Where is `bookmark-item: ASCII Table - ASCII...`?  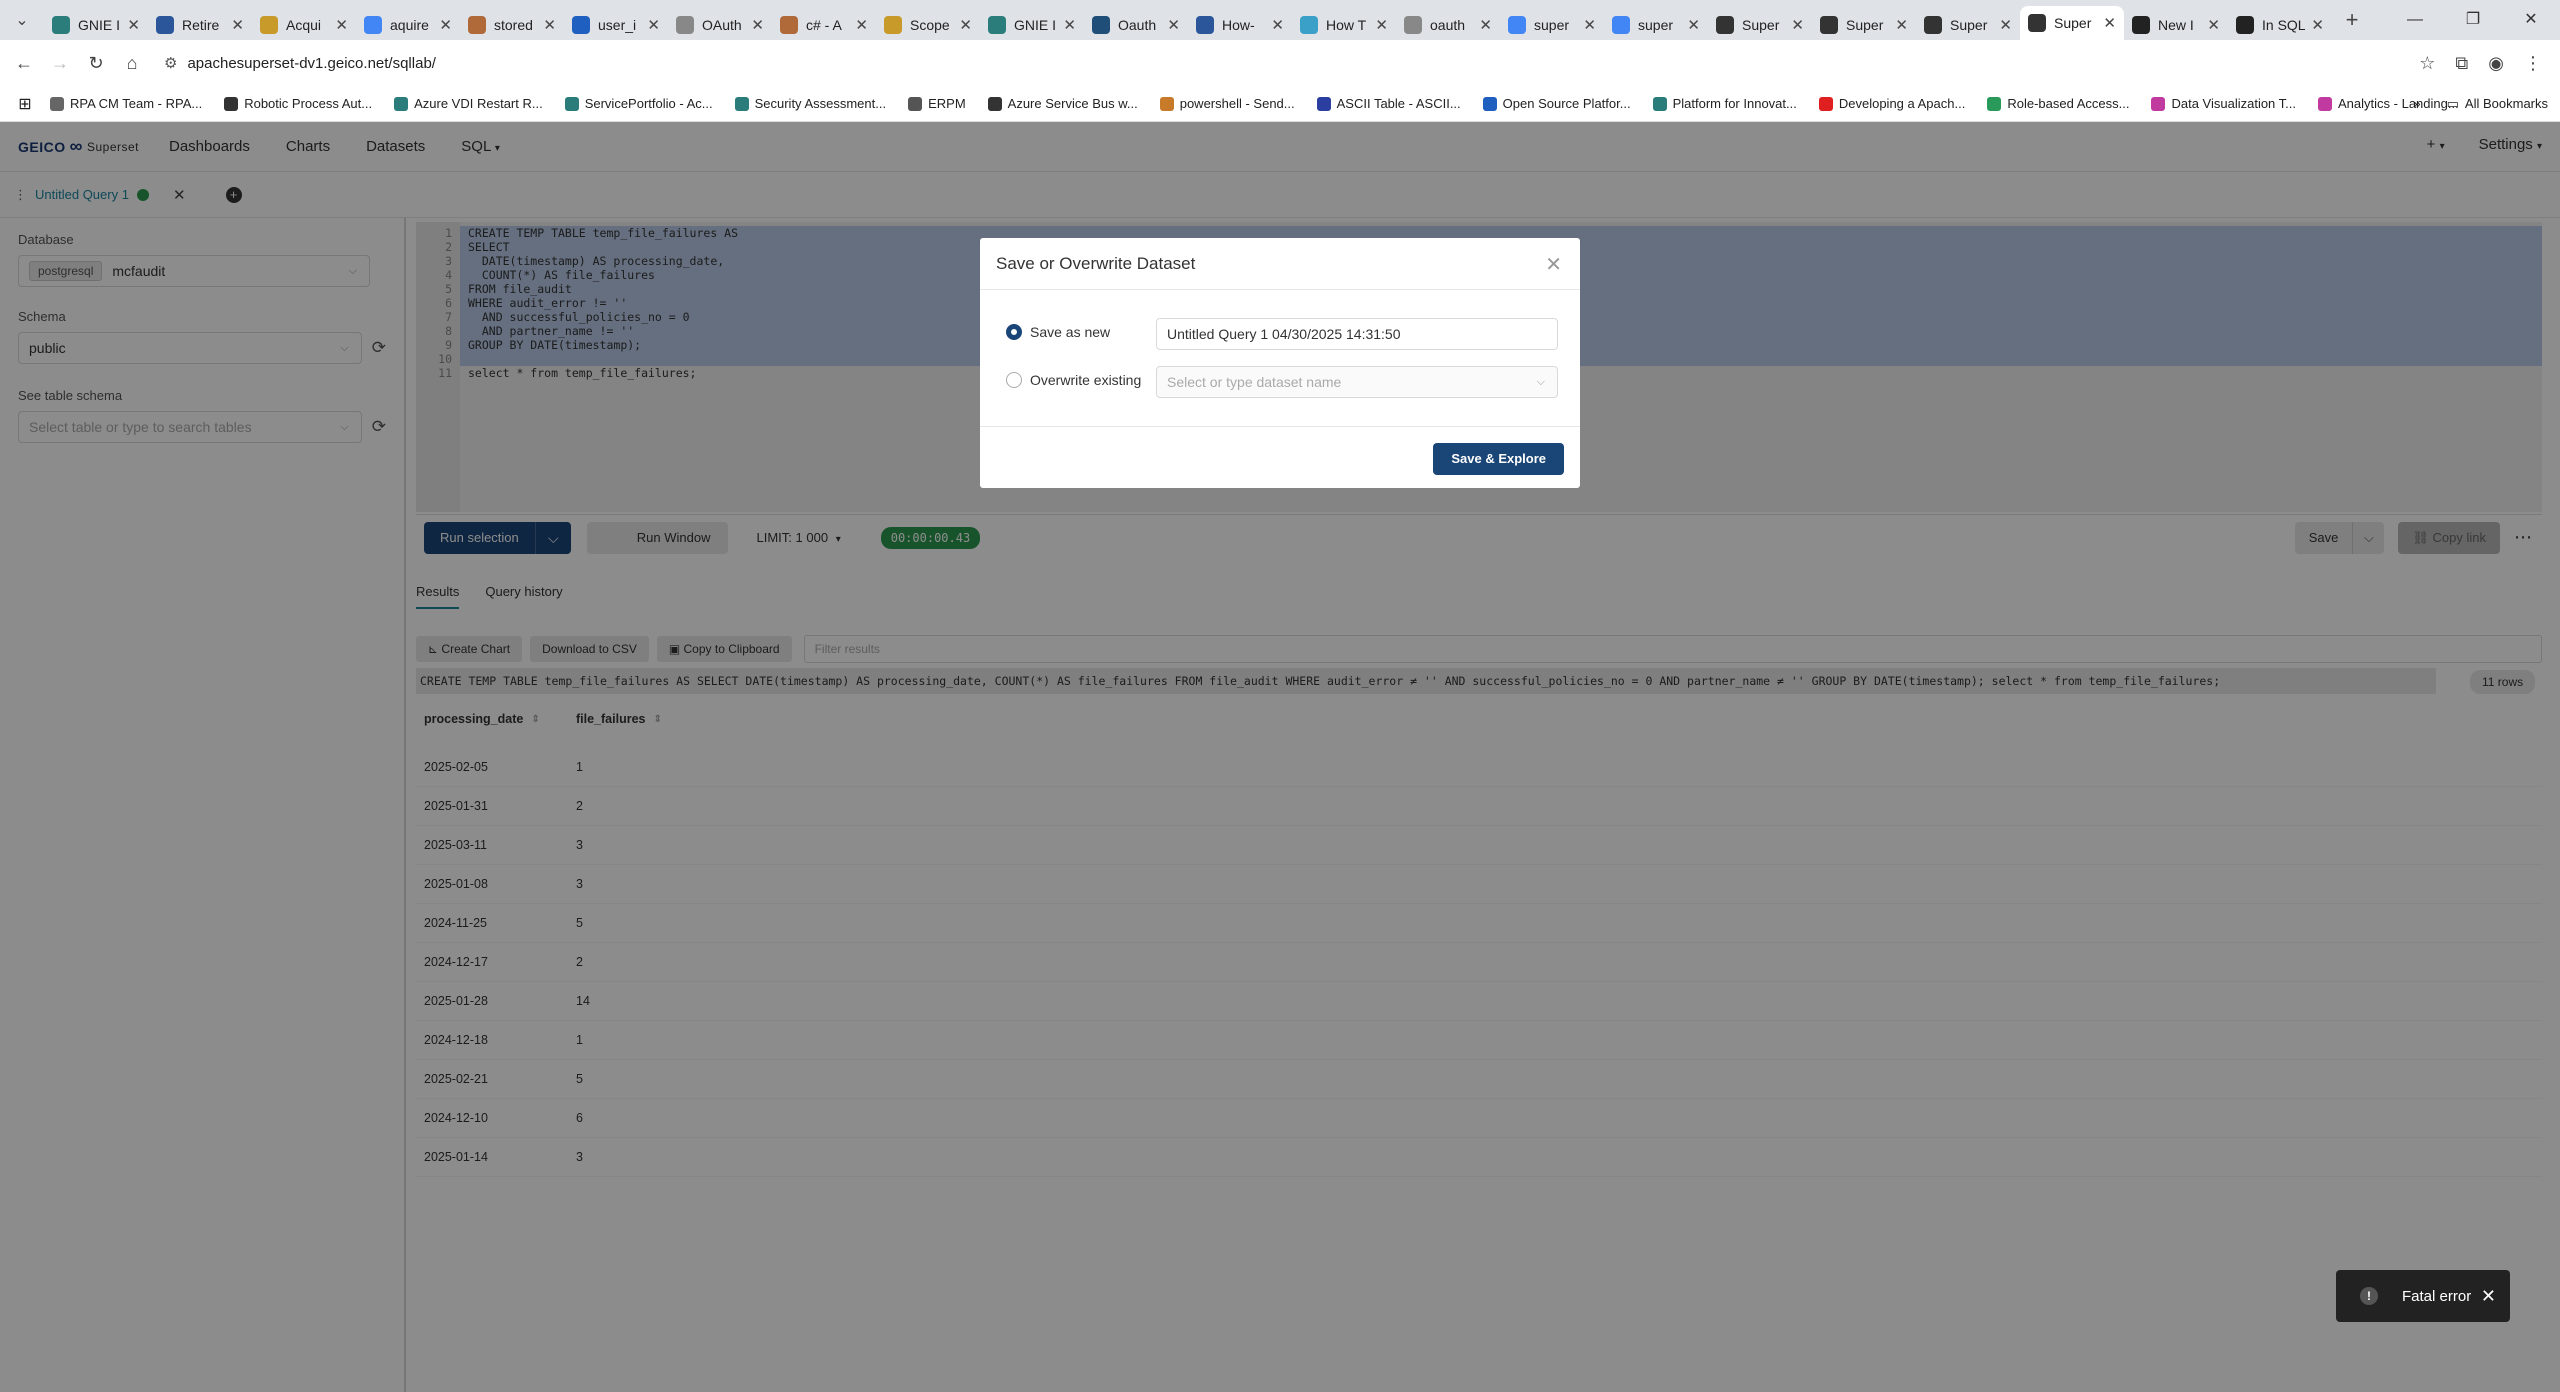
bookmark-item: ASCII Table - ASCII... is located at coordinates (1388, 103).